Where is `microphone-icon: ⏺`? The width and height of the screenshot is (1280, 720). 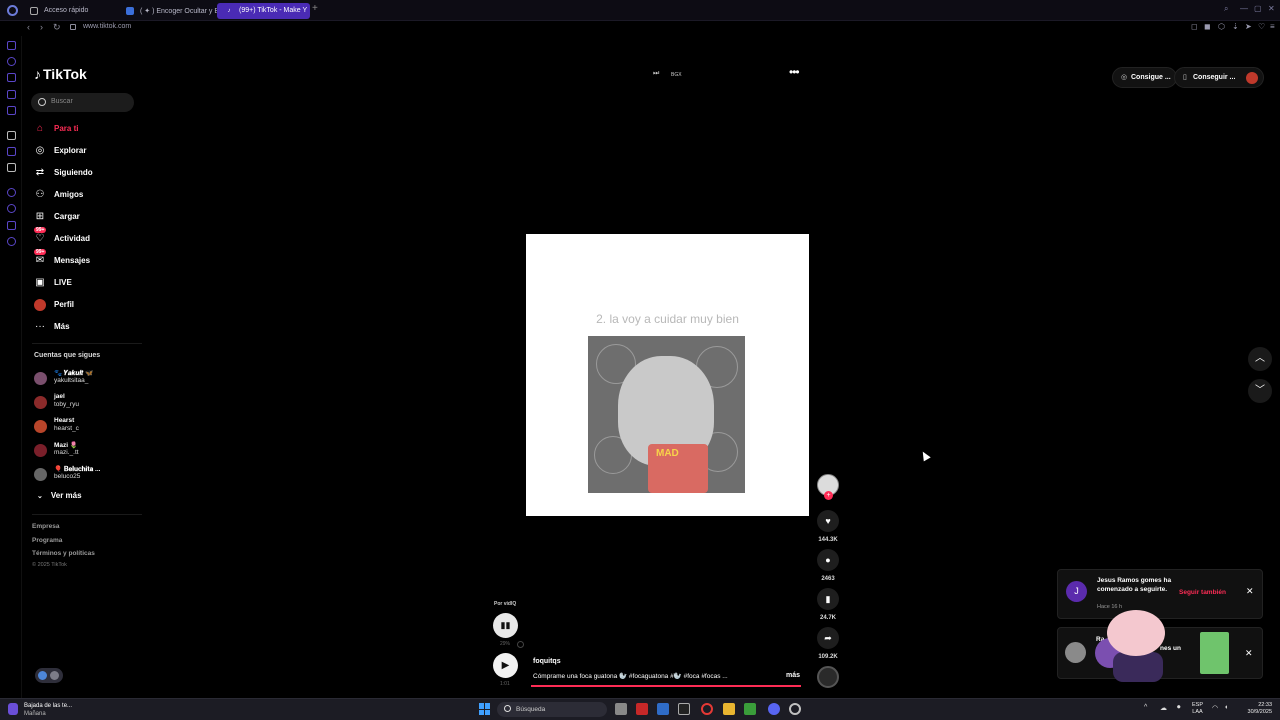 microphone-icon: ⏺ is located at coordinates (1179, 708).